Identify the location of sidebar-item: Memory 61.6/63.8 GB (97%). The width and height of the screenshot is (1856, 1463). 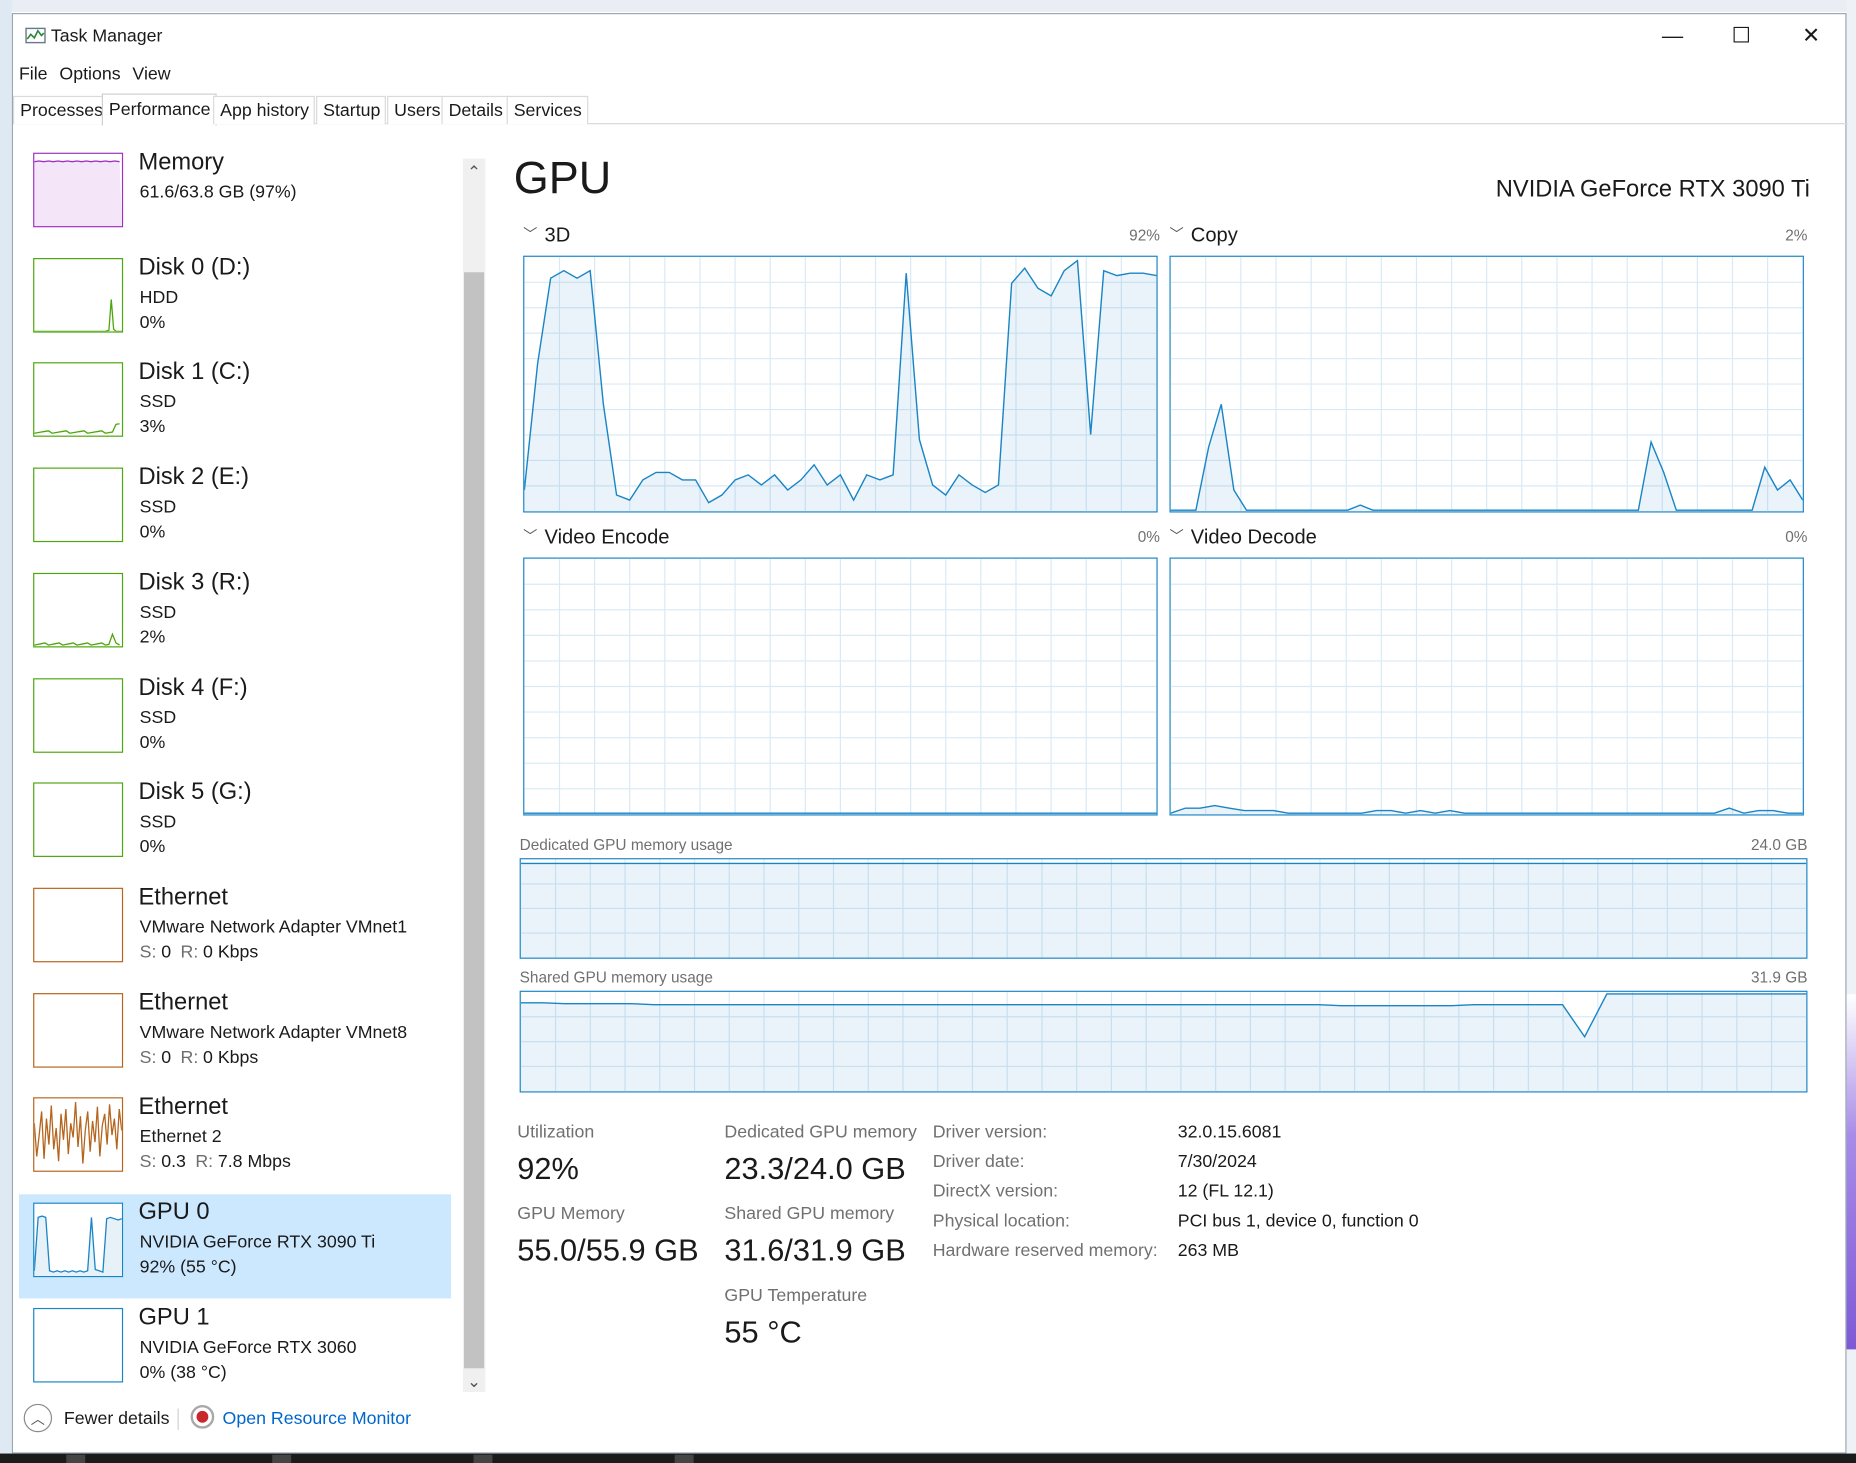
(235, 196).